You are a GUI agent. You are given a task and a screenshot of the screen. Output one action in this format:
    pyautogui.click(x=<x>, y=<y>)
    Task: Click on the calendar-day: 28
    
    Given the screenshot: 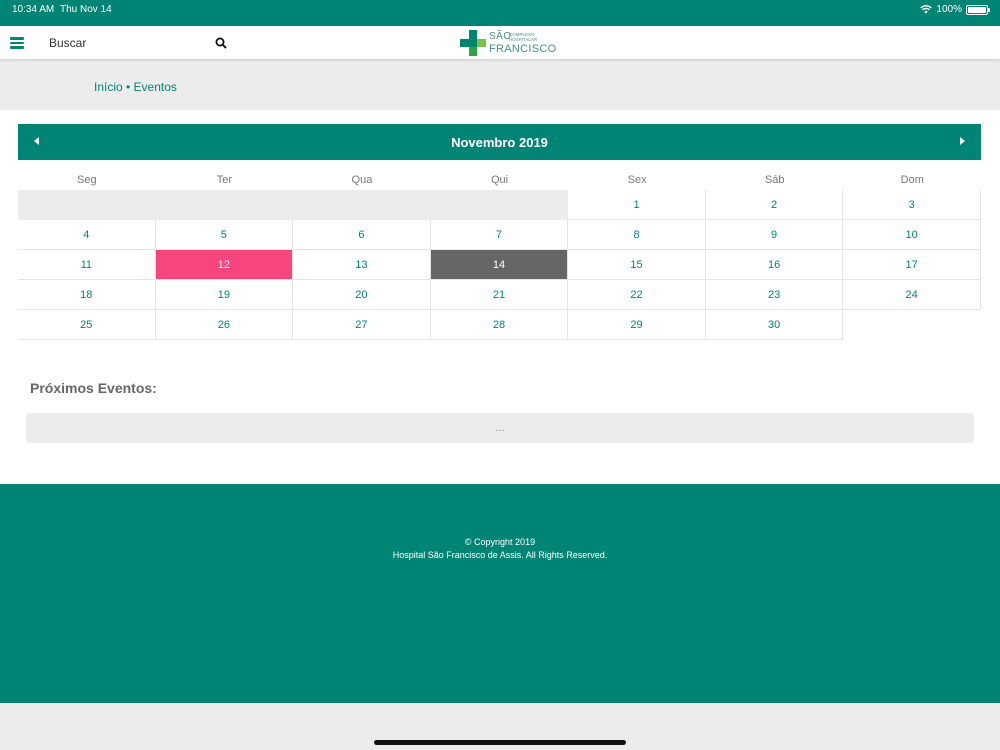 What is the action you would take?
    pyautogui.click(x=499, y=325)
    